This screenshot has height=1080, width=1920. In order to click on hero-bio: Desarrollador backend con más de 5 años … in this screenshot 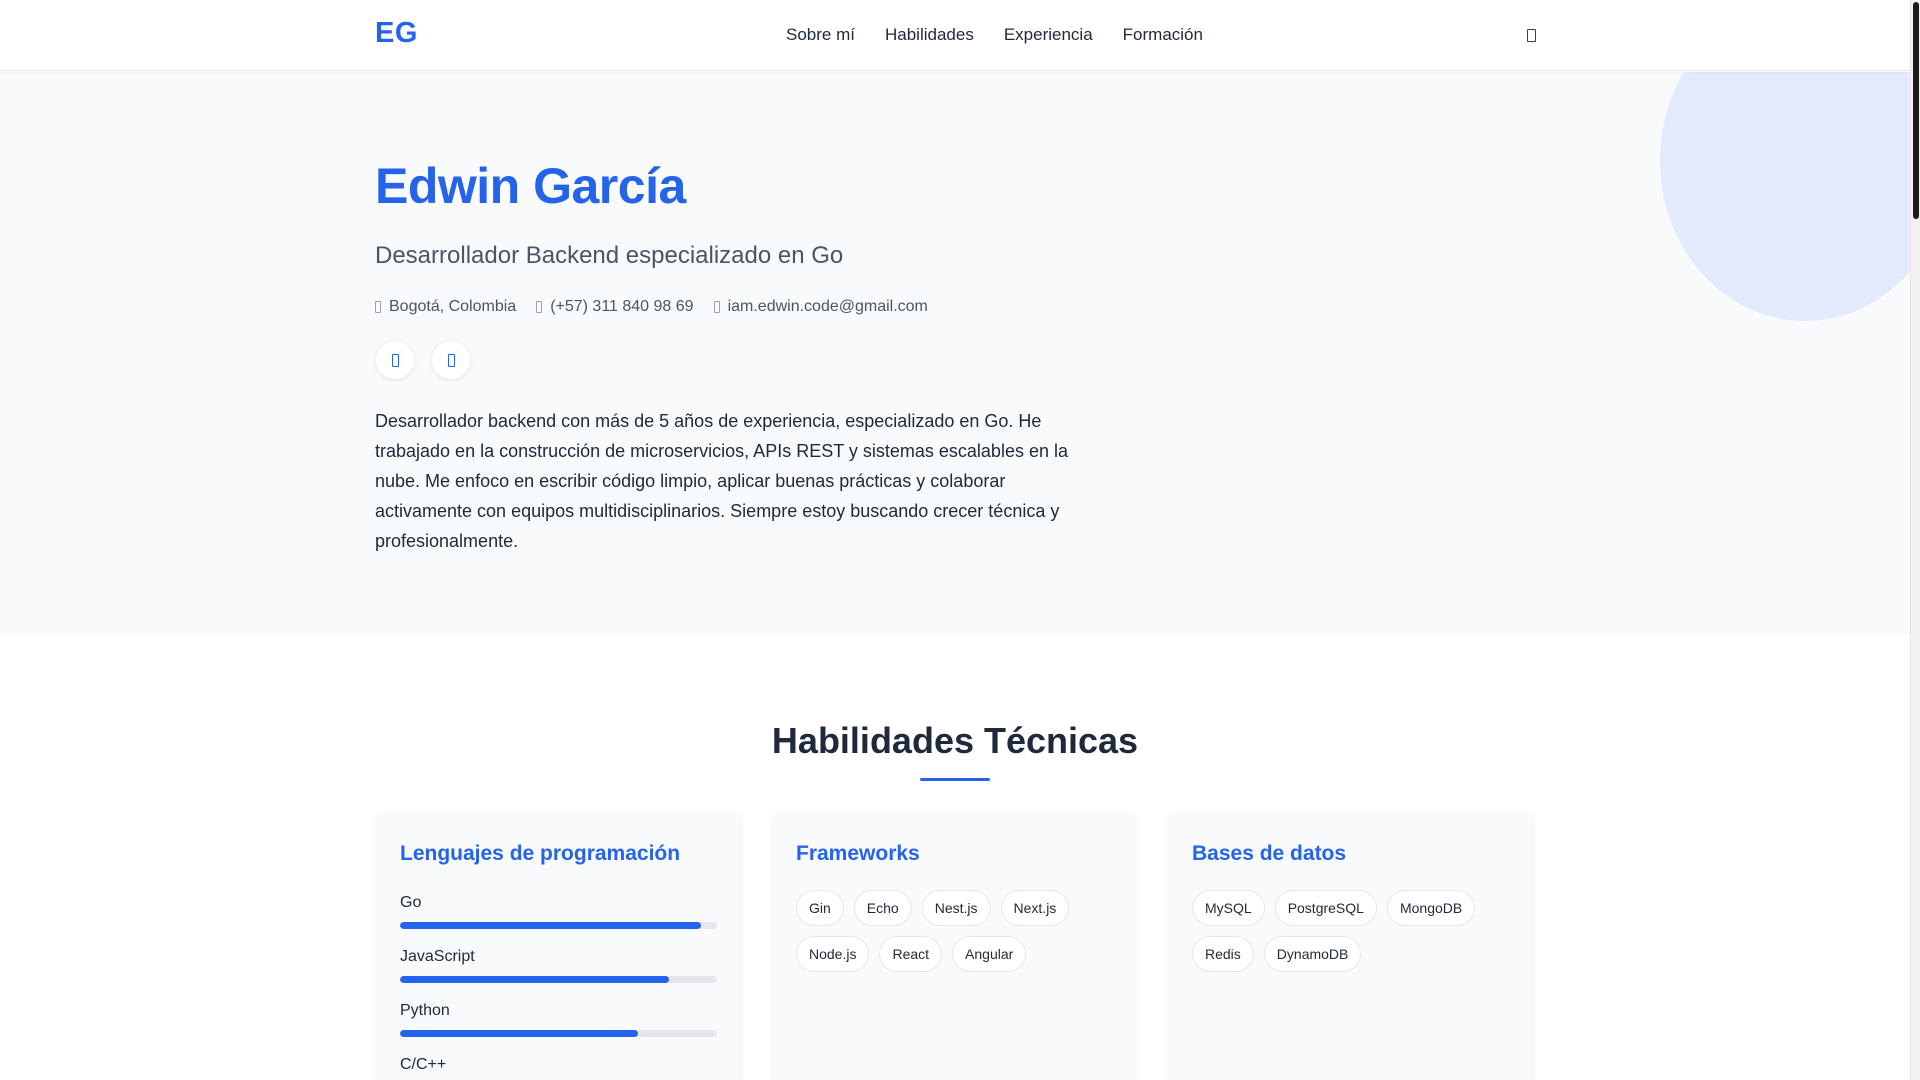, I will do `click(721, 481)`.